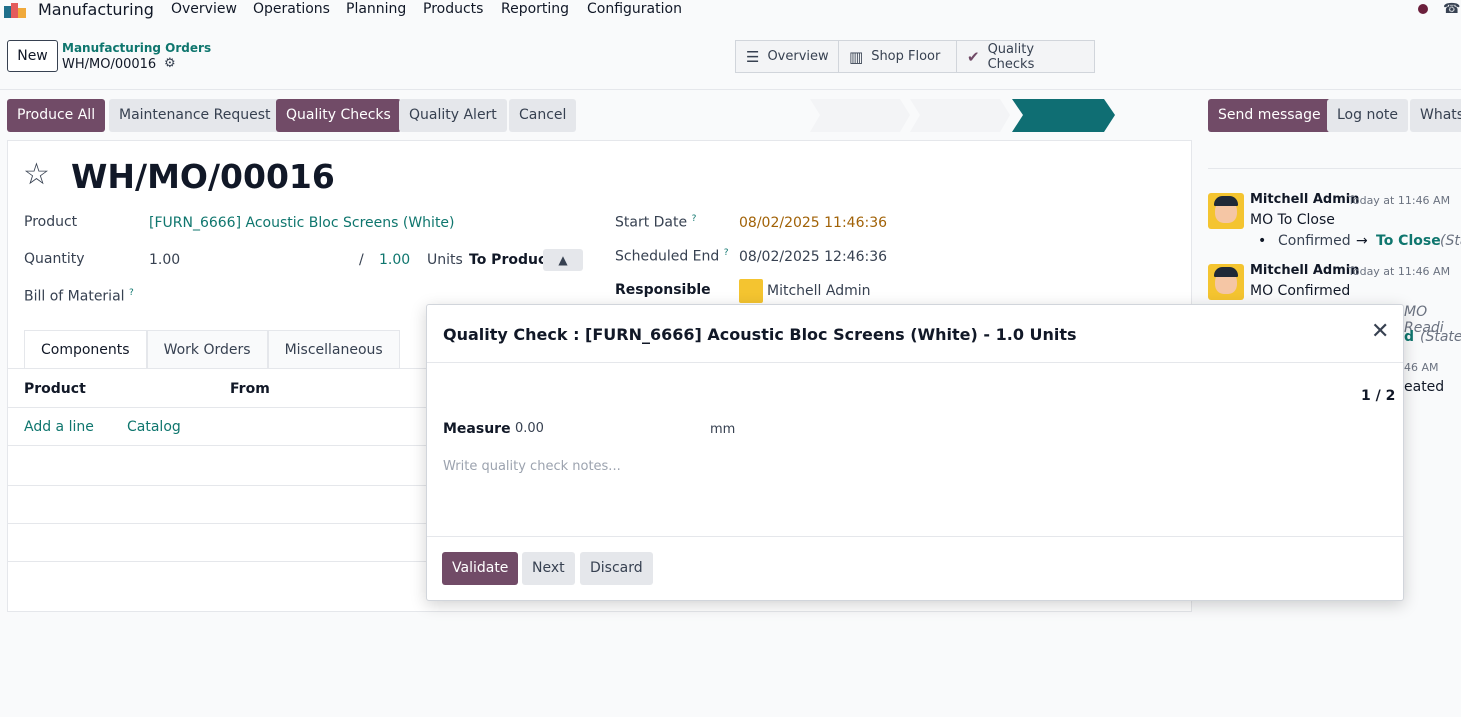 The width and height of the screenshot is (1461, 717). Describe the element at coordinates (1314, 241) in the screenshot. I see `tracking-old-value: Confirmed` at that location.